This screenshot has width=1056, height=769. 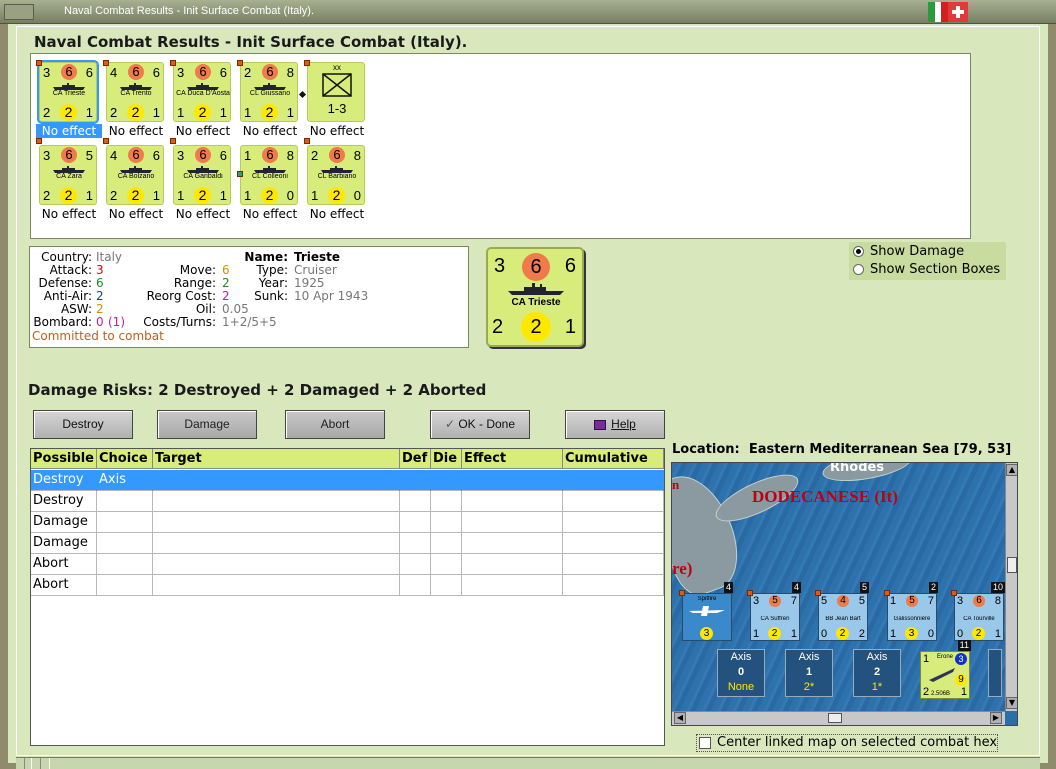 I want to click on map-unit-counter: 2 1 5 7 Galissonnière 1 3 0, so click(x=911, y=611).